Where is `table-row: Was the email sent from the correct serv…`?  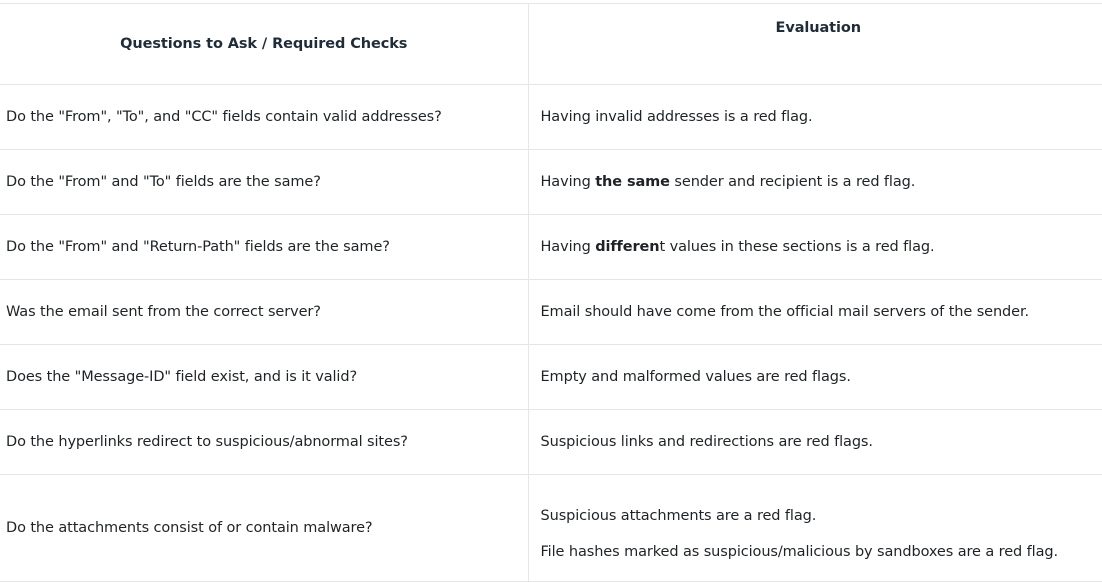
table-row: Was the email sent from the correct serv… is located at coordinates (551, 312).